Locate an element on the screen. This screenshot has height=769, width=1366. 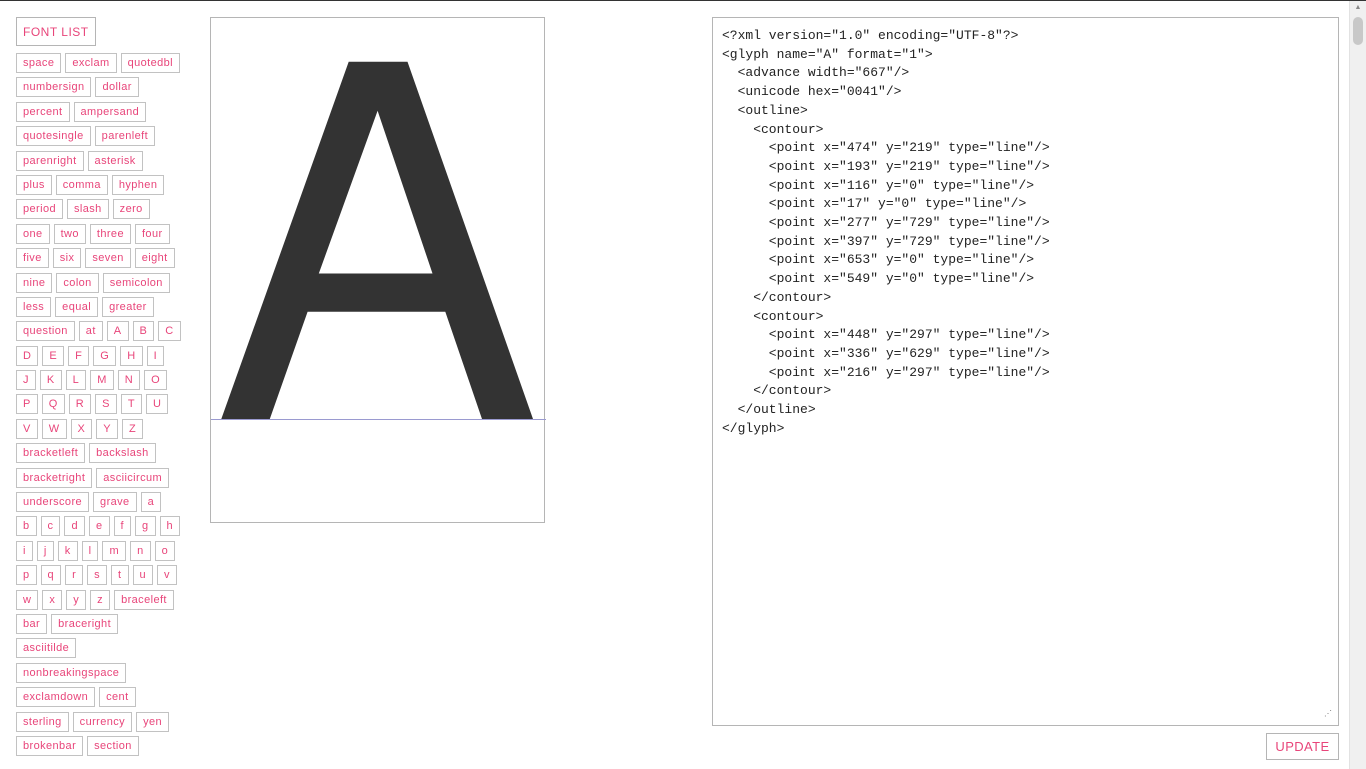
glyph-button: numbersign is located at coordinates (54, 87).